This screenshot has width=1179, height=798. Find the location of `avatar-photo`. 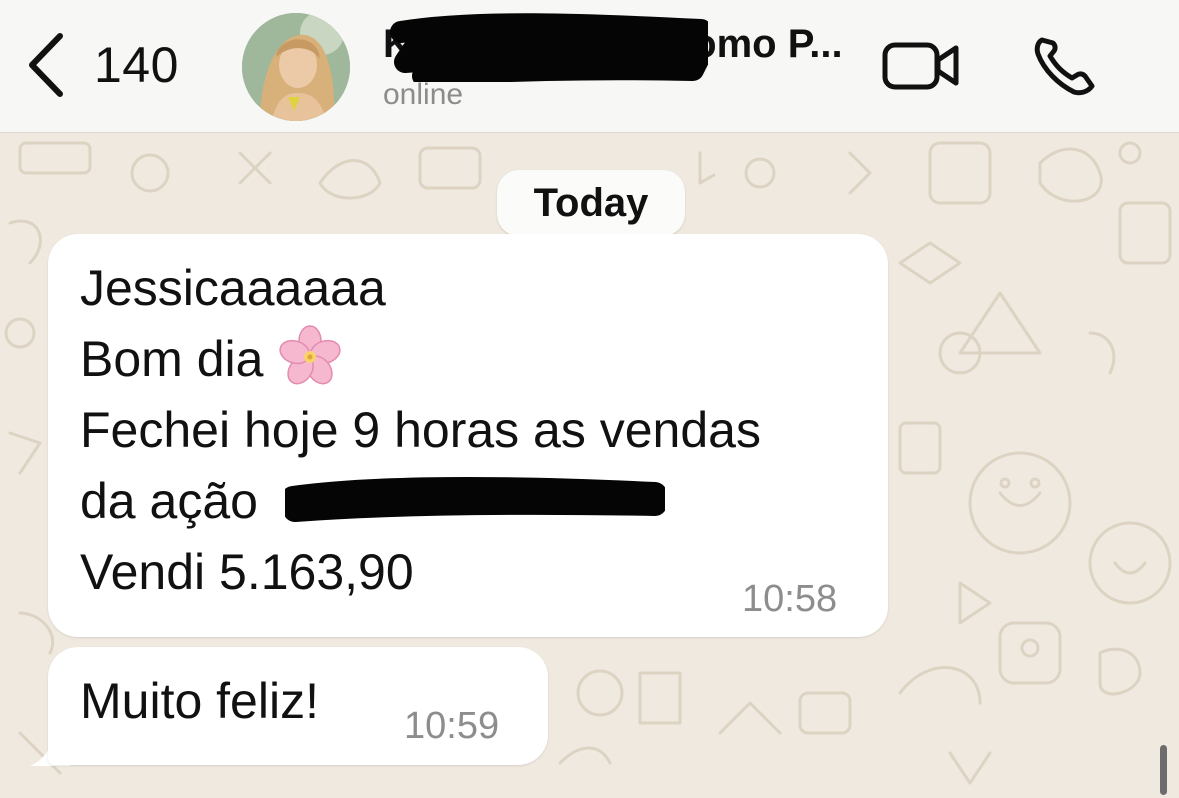

avatar-photo is located at coordinates (296, 67).